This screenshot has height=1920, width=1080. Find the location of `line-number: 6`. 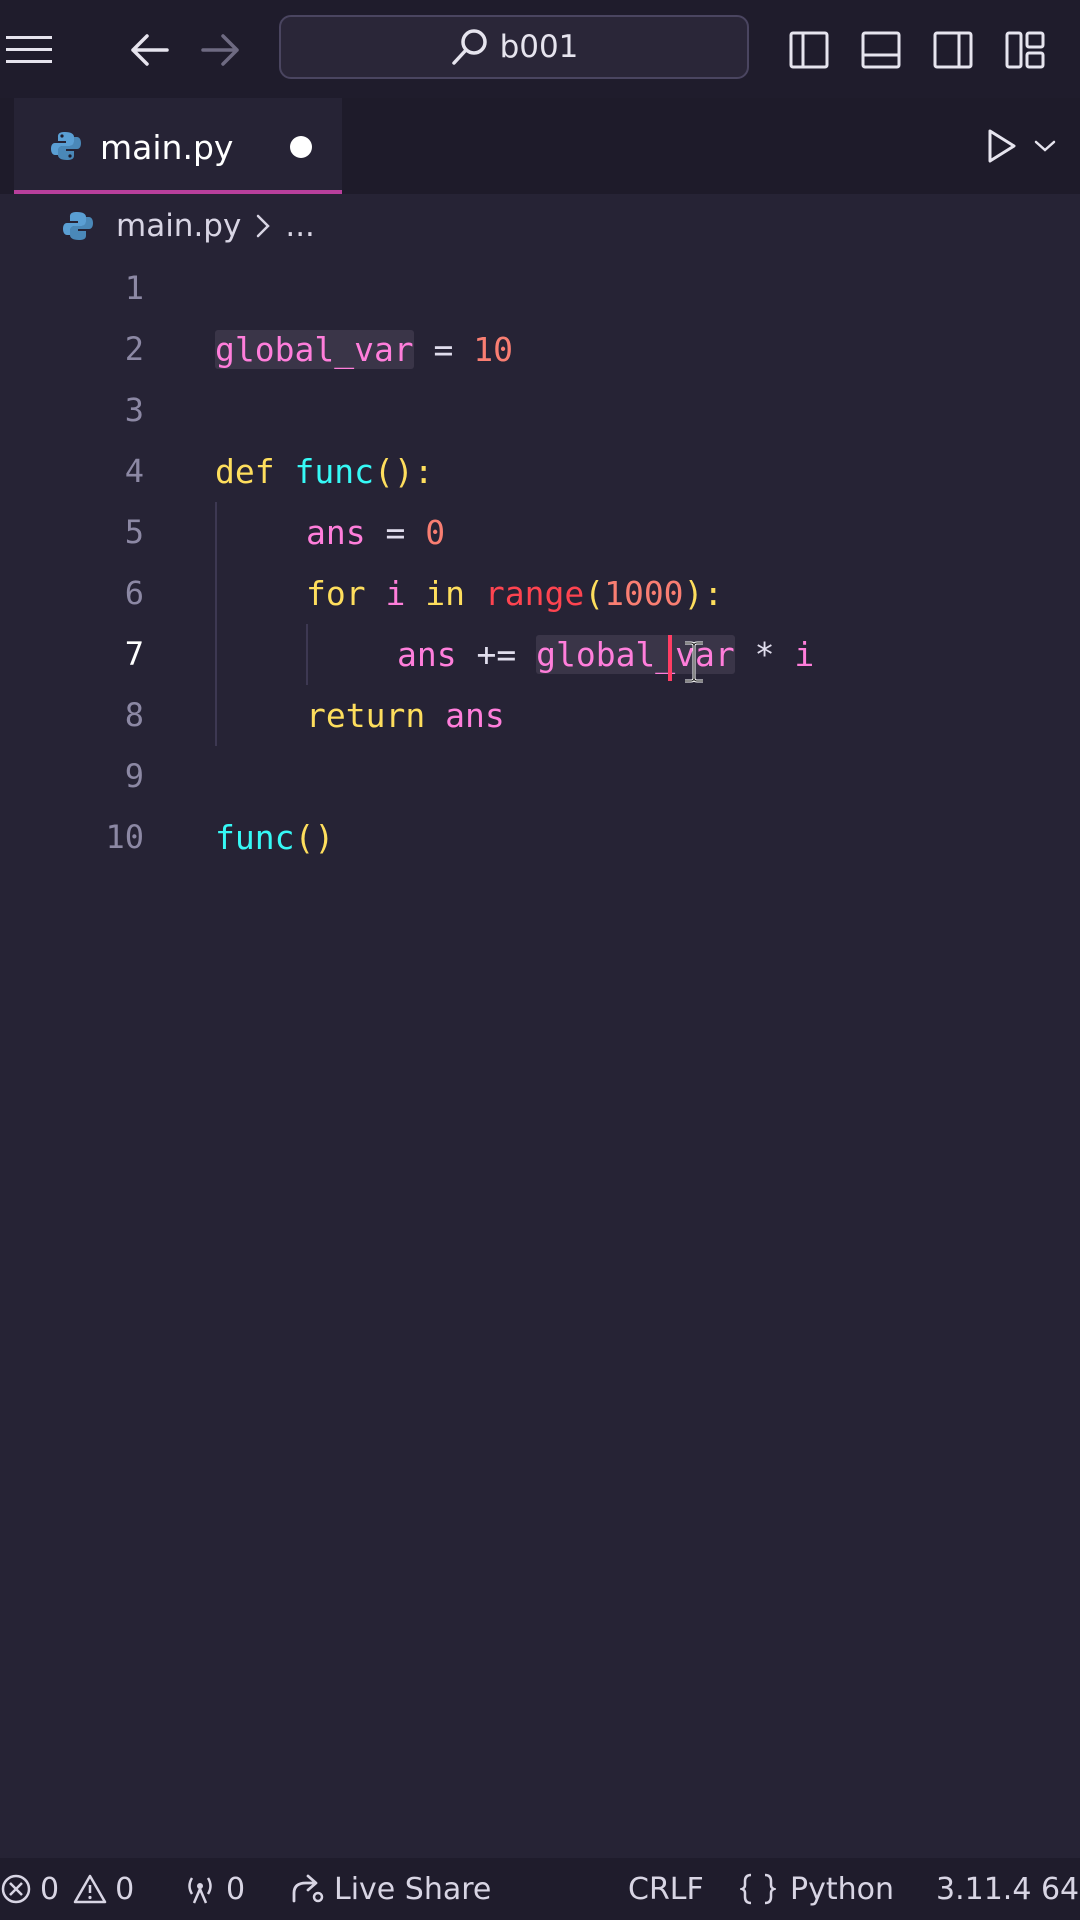

line-number: 6 is located at coordinates (134, 593).